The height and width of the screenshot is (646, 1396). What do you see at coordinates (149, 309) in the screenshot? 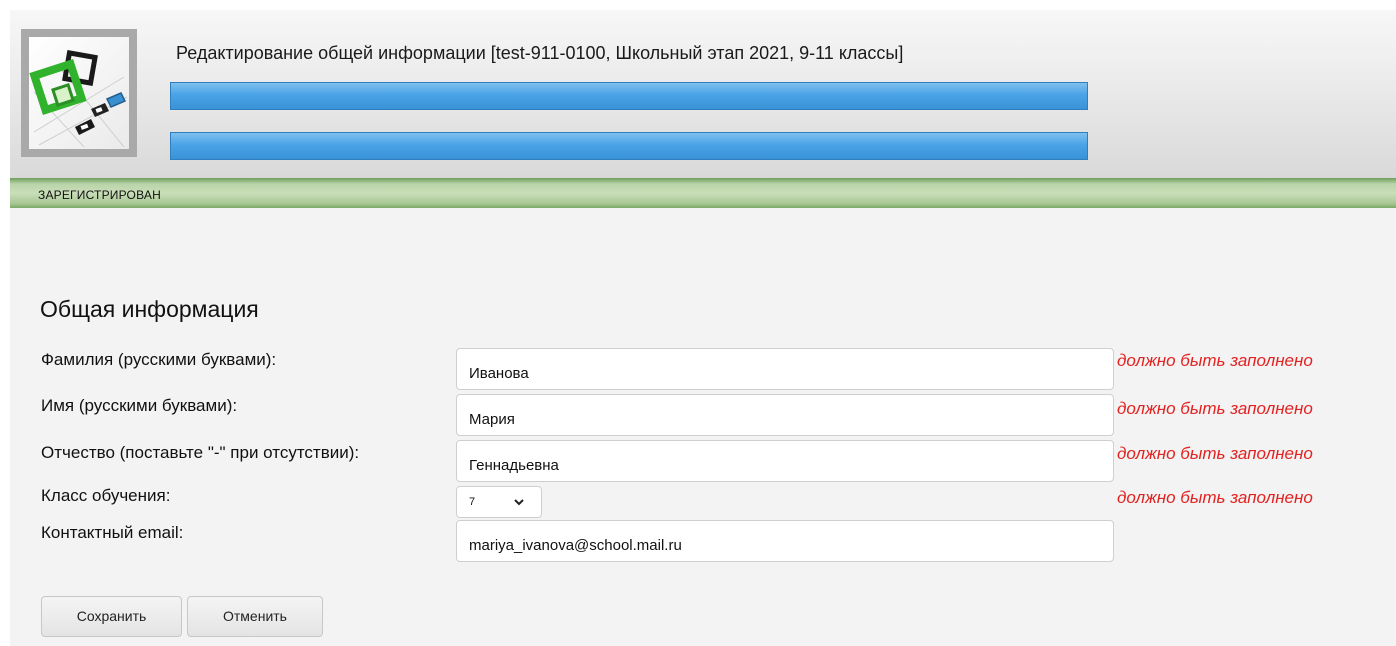
I see `section-title: Общая информация` at bounding box center [149, 309].